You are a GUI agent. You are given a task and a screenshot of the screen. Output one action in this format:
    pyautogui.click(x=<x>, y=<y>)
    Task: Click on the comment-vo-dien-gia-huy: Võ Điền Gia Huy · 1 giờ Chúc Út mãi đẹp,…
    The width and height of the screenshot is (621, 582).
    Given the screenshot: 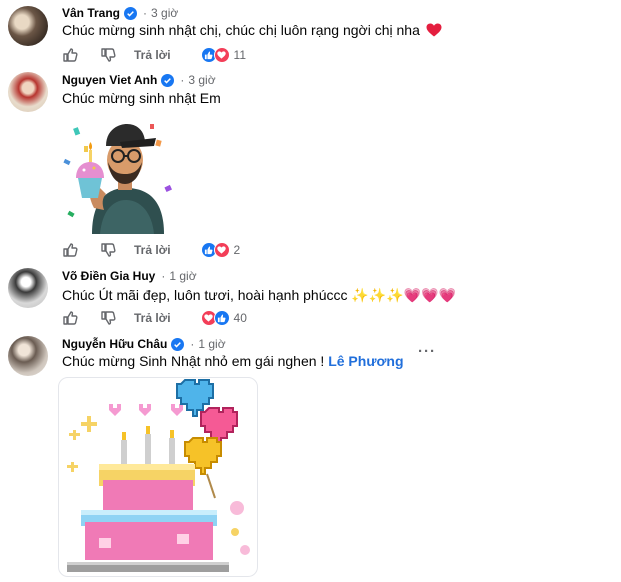 What is the action you would take?
    pyautogui.click(x=310, y=299)
    